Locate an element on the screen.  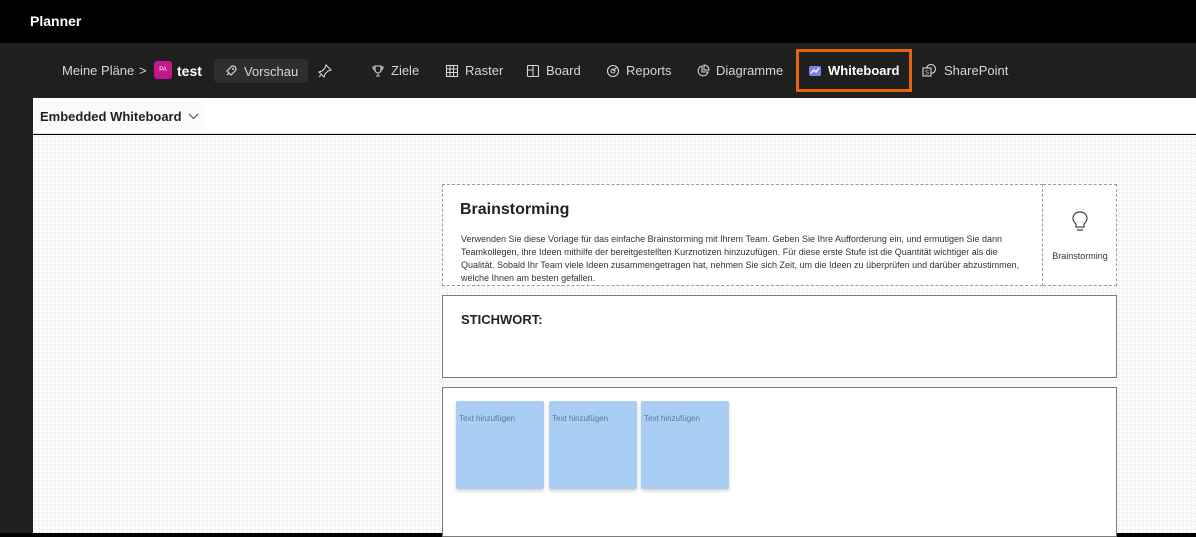
svg-text: S is located at coordinates (927, 73).